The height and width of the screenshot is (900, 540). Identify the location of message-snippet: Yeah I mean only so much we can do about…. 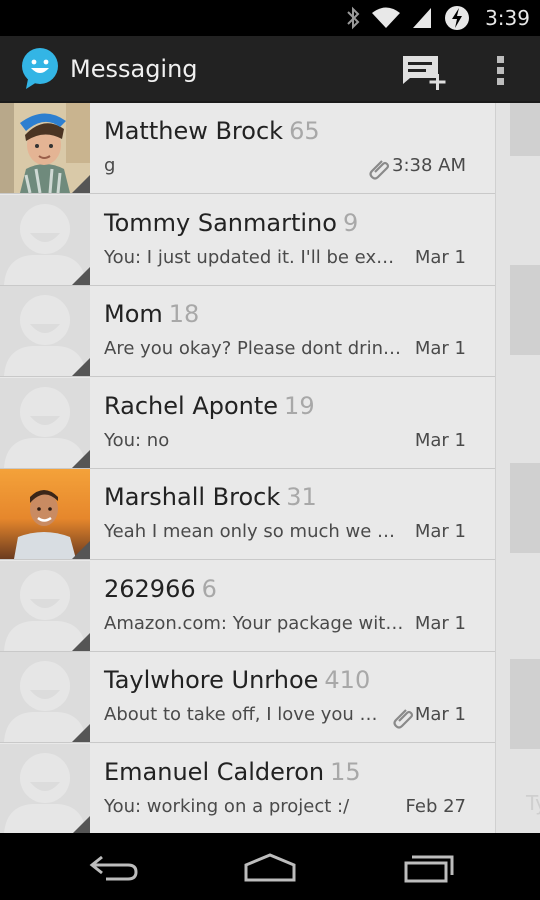
(254, 531).